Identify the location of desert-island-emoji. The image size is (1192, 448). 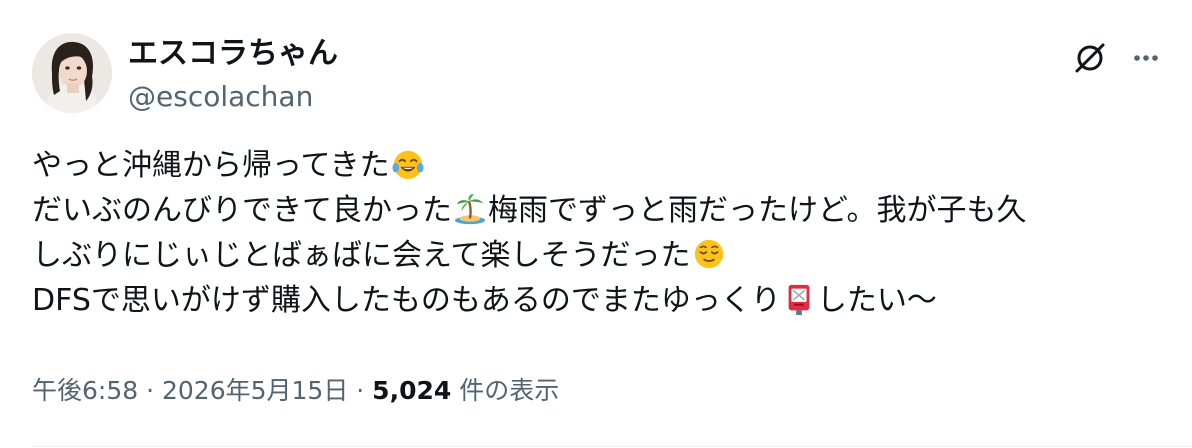
(470, 209).